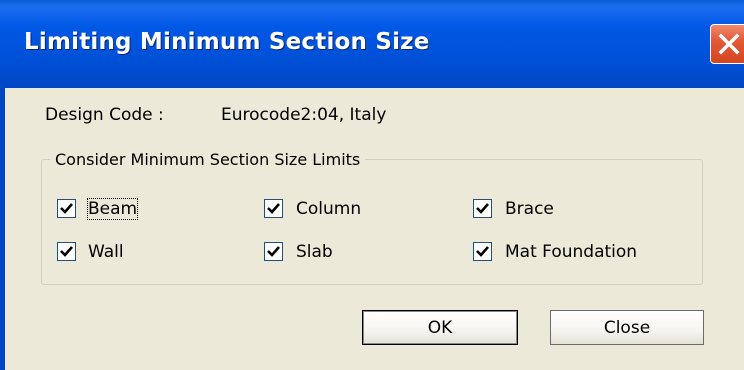 This screenshot has width=744, height=370. What do you see at coordinates (106, 252) in the screenshot?
I see `wall-label: Wall` at bounding box center [106, 252].